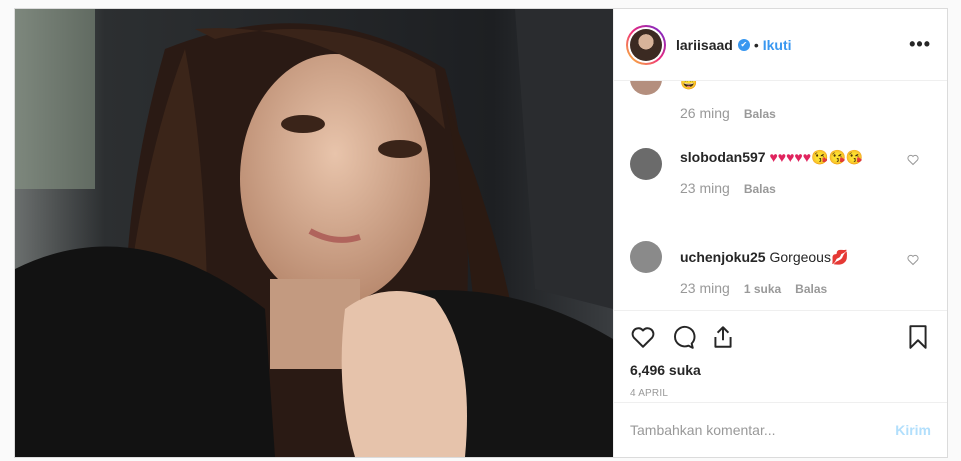 This screenshot has height=461, width=961. Describe the element at coordinates (920, 44) in the screenshot. I see `more-icon: •••` at that location.